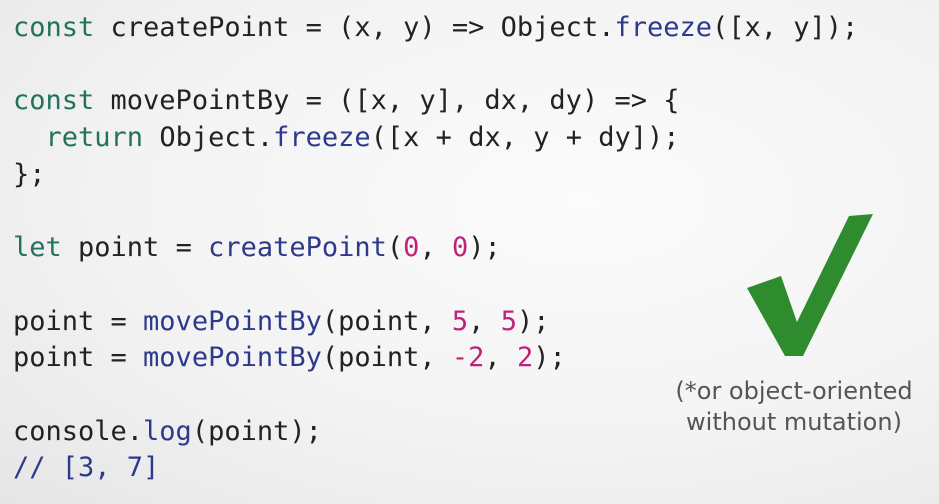 This screenshot has width=939, height=504. I want to click on code-token: };, so click(29, 174).